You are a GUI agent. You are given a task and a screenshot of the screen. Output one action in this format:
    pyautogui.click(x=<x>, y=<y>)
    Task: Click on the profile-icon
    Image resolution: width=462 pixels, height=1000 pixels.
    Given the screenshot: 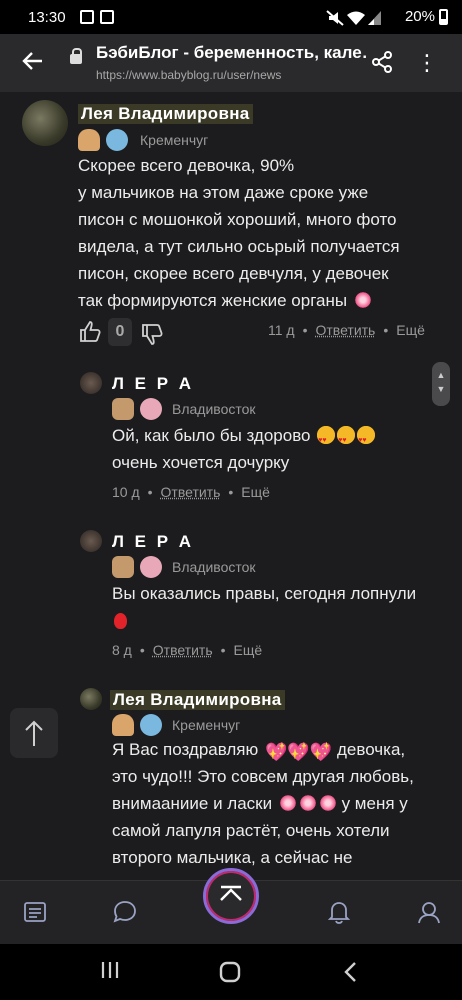 What is the action you would take?
    pyautogui.click(x=429, y=912)
    